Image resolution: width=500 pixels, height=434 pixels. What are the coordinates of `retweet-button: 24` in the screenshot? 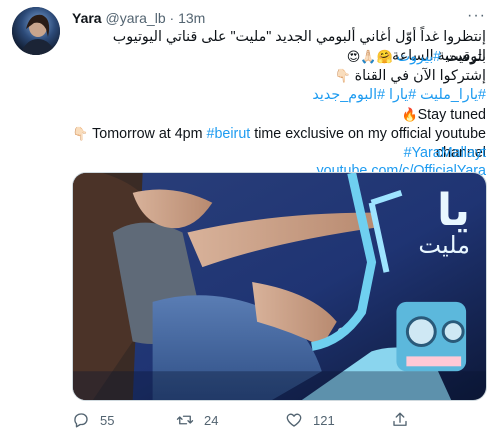 It's located at (197, 420).